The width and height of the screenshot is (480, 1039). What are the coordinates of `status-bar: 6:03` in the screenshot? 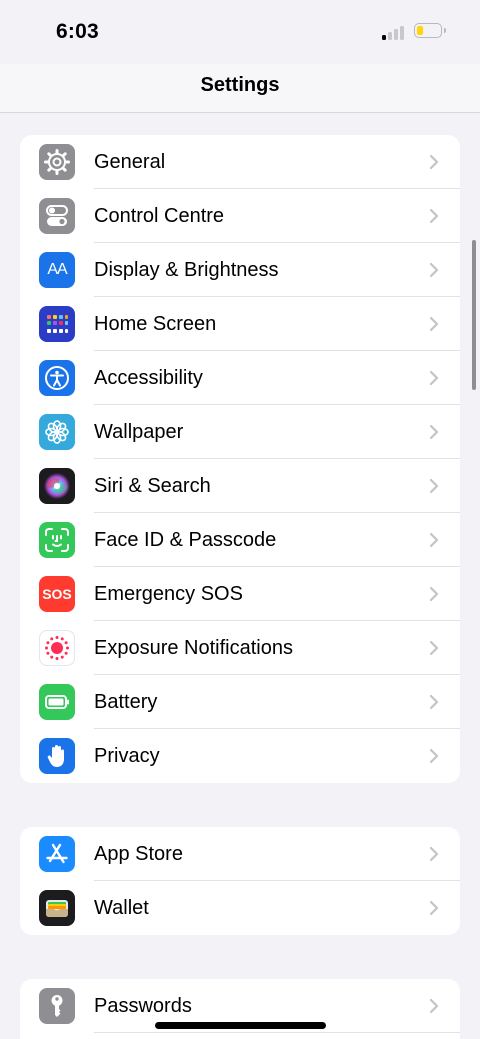 It's located at (240, 32).